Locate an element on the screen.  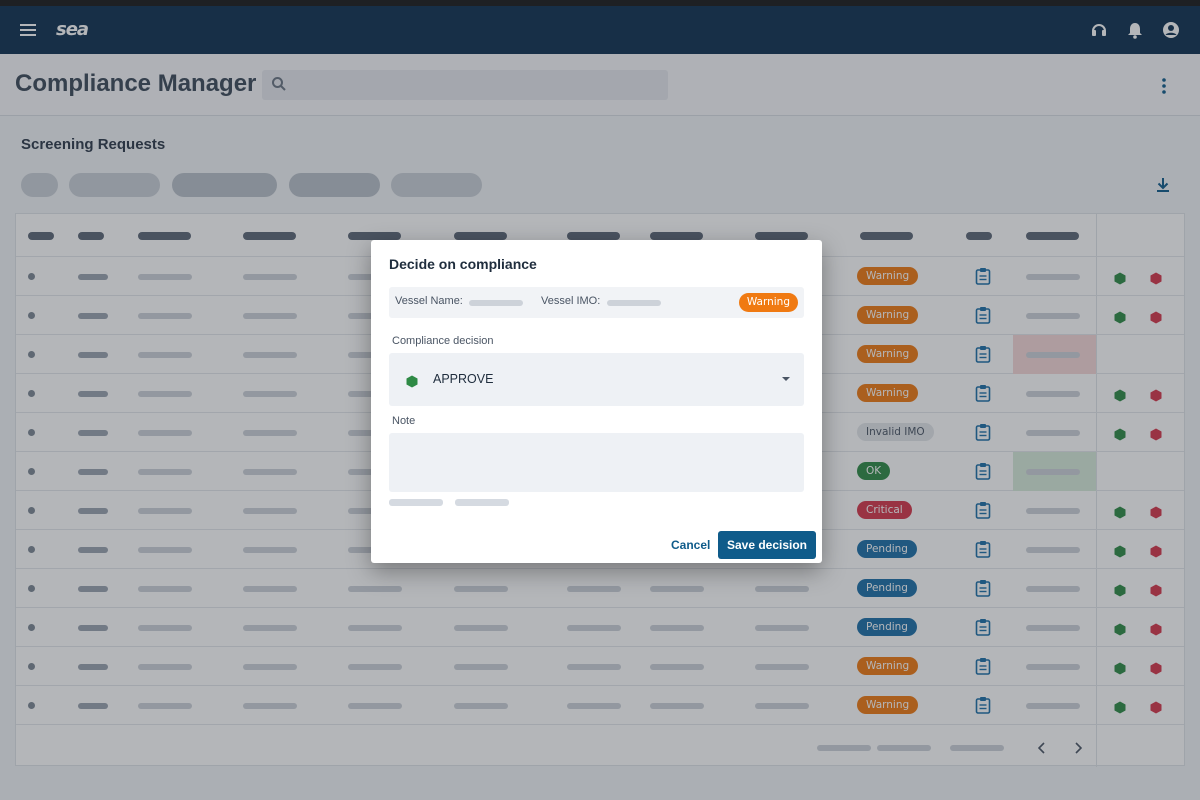
decision-value: APPROVE is located at coordinates (463, 379).